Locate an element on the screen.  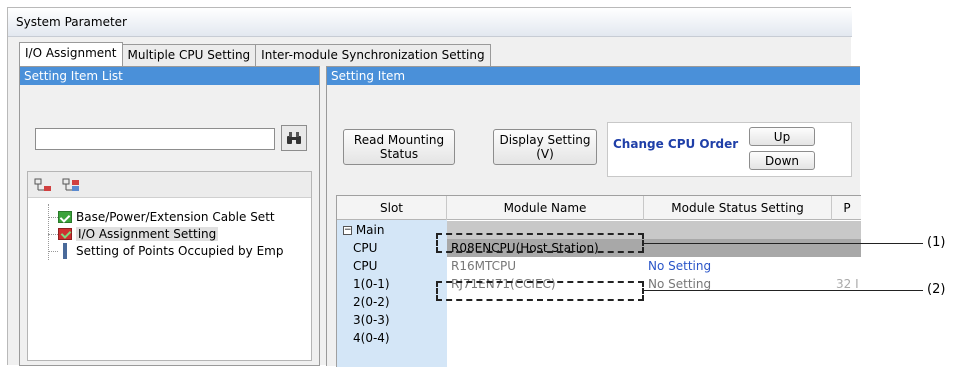
cpu-order-up-button: Up is located at coordinates (782, 136).